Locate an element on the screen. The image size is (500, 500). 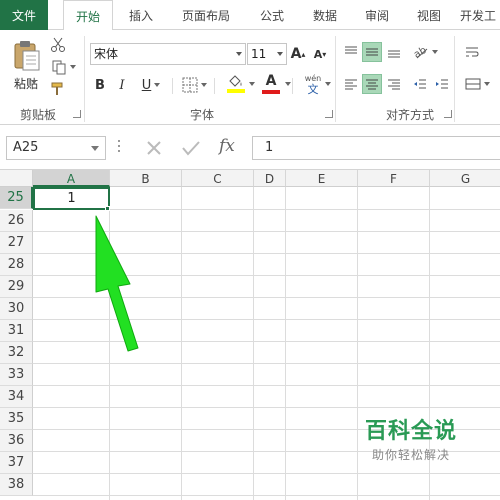
row-header-37: 37 is located at coordinates (16, 463).